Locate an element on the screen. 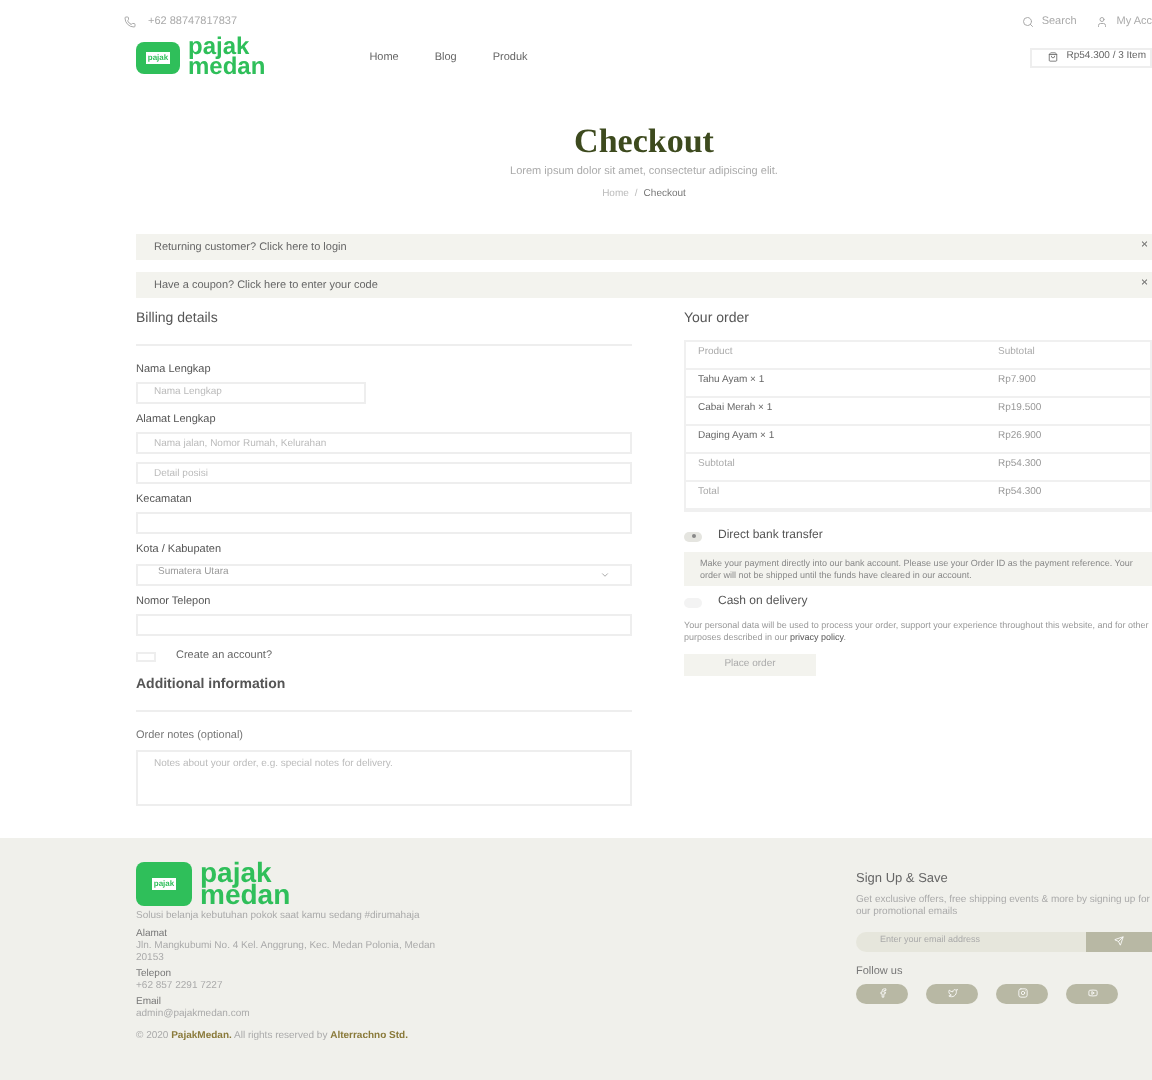 This screenshot has width=1152, height=1080. search-icon is located at coordinates (1027, 22).